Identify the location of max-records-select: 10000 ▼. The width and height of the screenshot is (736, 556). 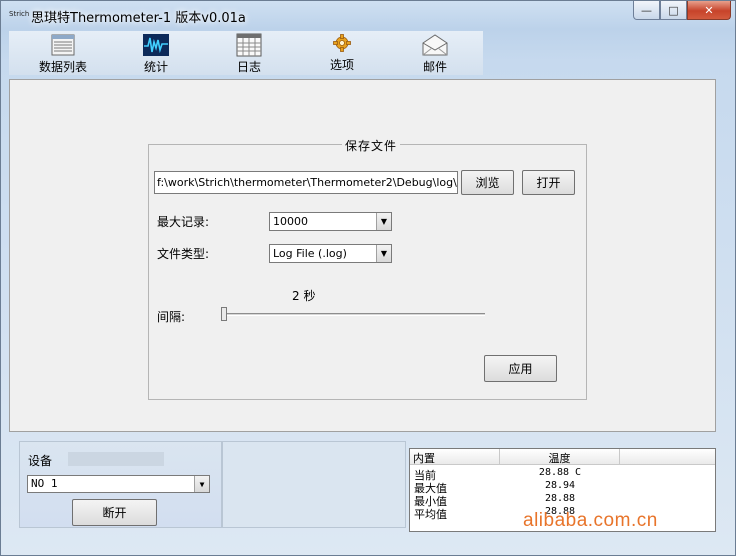
(330, 221).